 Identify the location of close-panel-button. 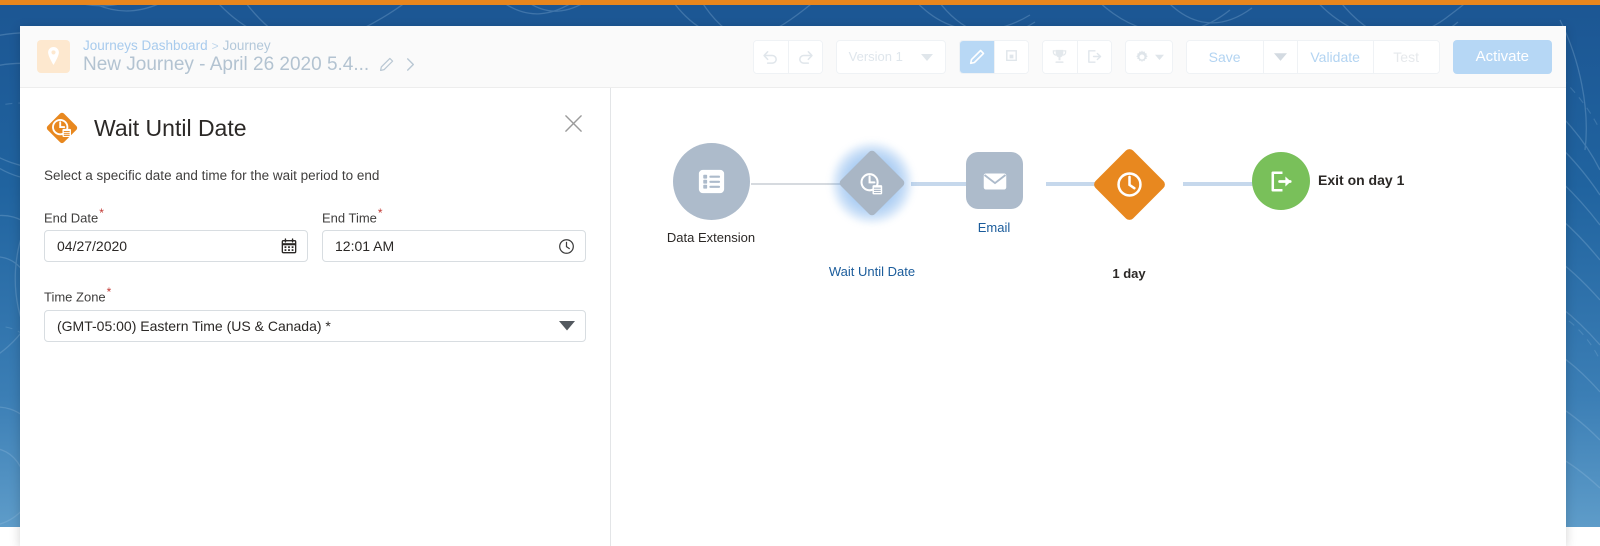
(573, 123).